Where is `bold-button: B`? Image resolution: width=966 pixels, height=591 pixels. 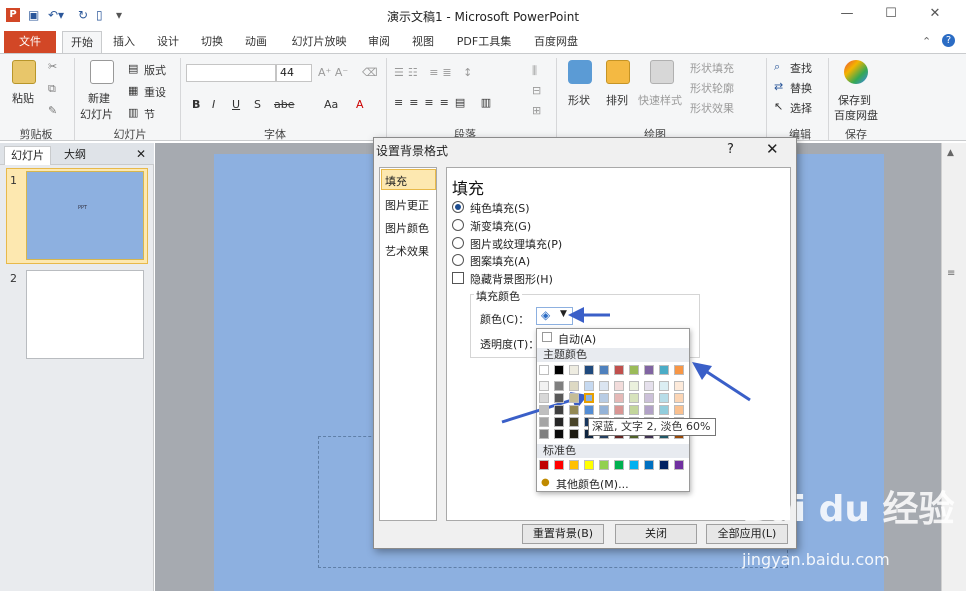 bold-button: B is located at coordinates (196, 104).